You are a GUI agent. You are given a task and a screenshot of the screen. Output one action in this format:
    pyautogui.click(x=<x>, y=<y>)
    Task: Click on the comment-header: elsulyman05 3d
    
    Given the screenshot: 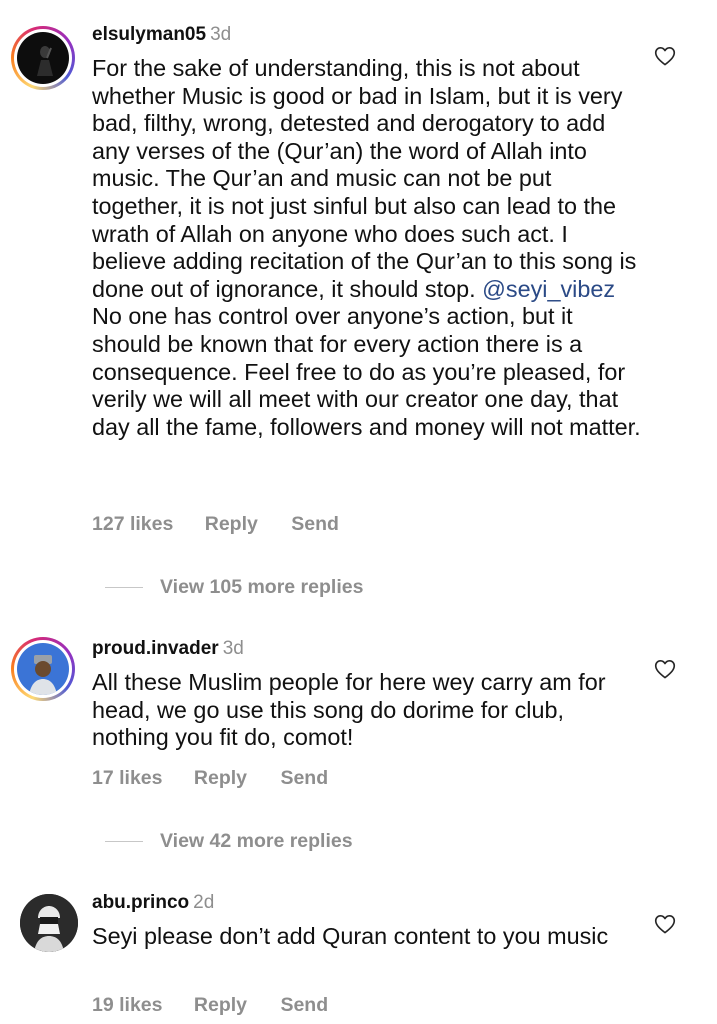 What is the action you would take?
    pyautogui.click(x=161, y=35)
    